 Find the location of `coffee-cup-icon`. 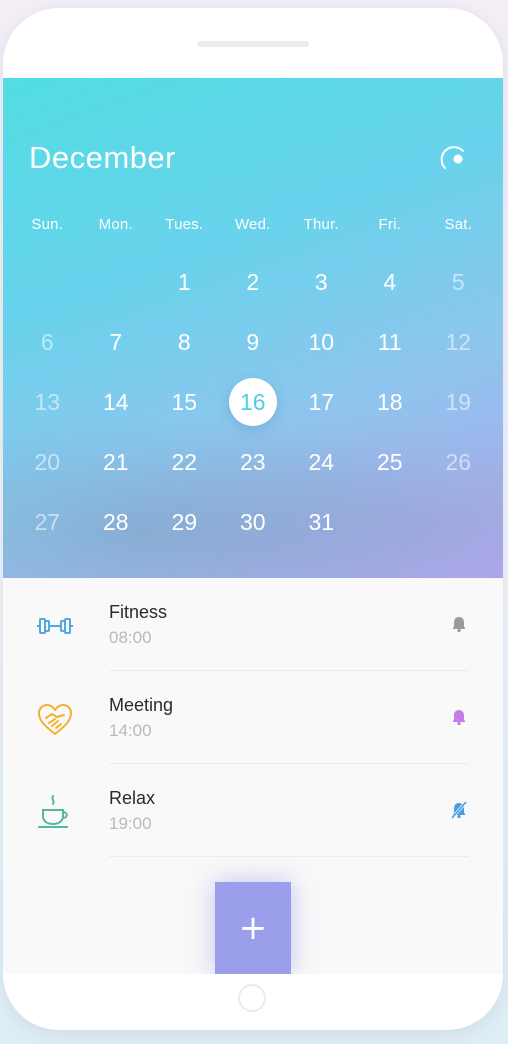

coffee-cup-icon is located at coordinates (53, 811).